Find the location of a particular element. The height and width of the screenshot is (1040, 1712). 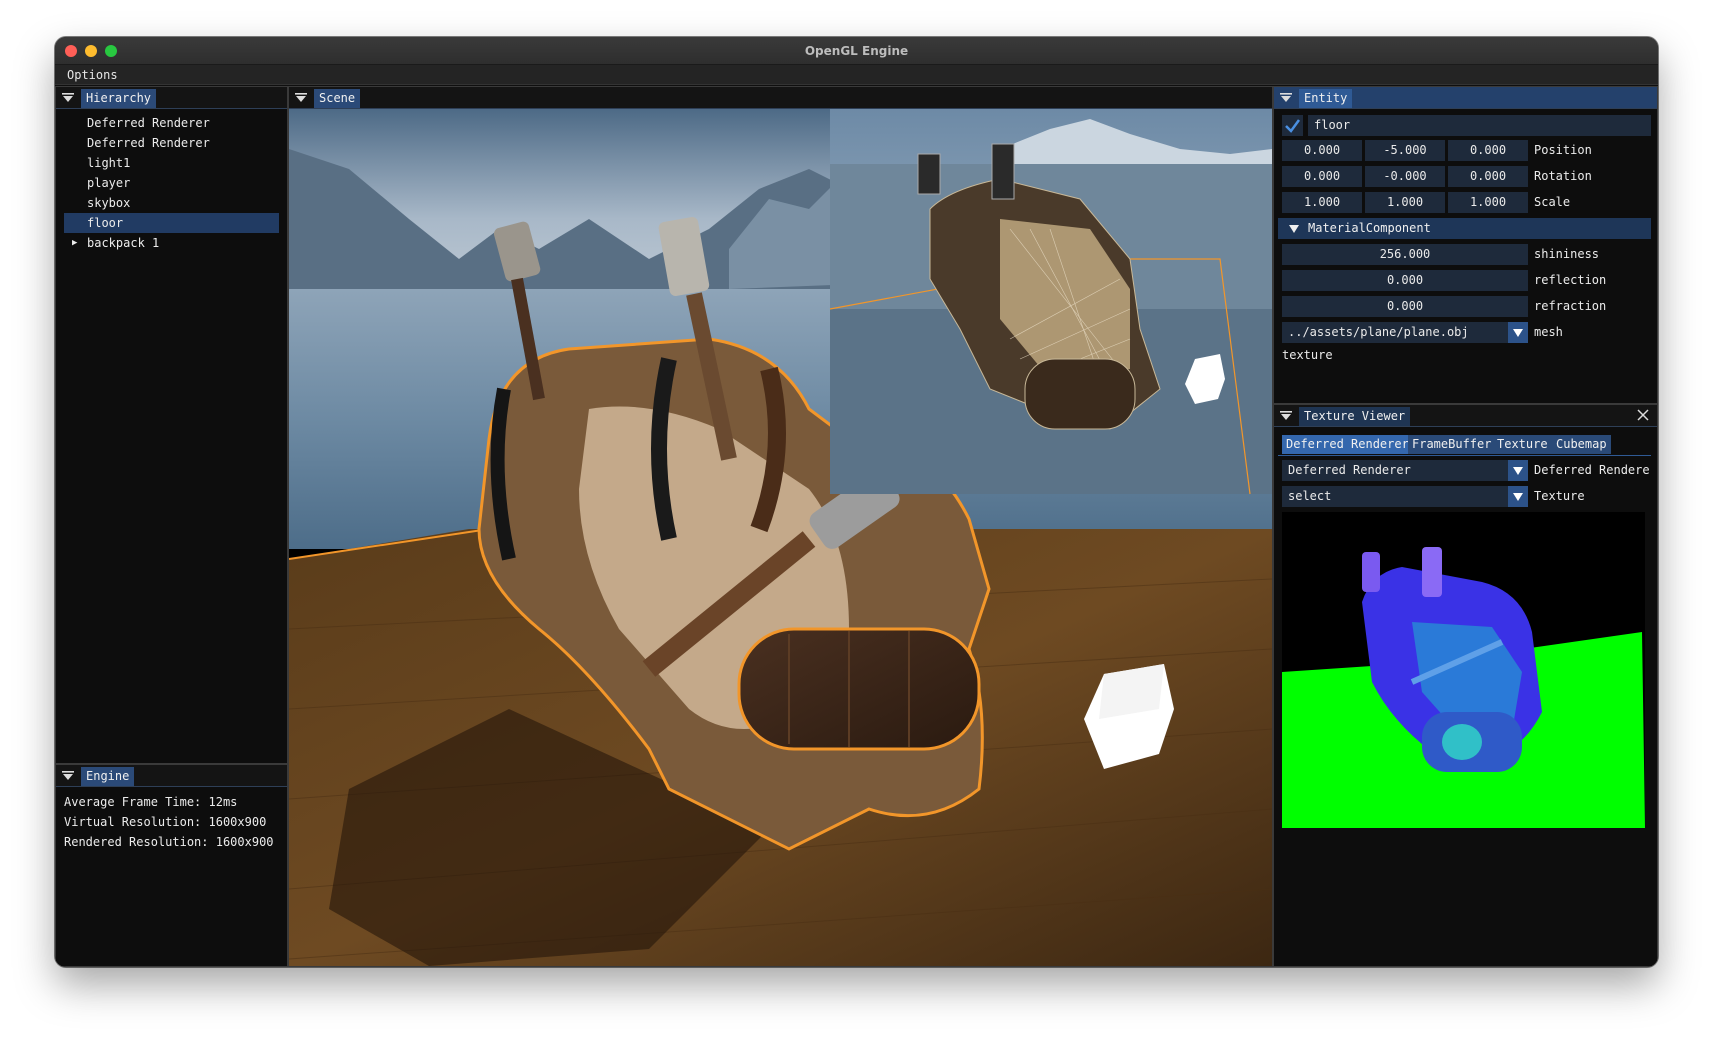

window-title: OpenGL Engine is located at coordinates (856, 51).